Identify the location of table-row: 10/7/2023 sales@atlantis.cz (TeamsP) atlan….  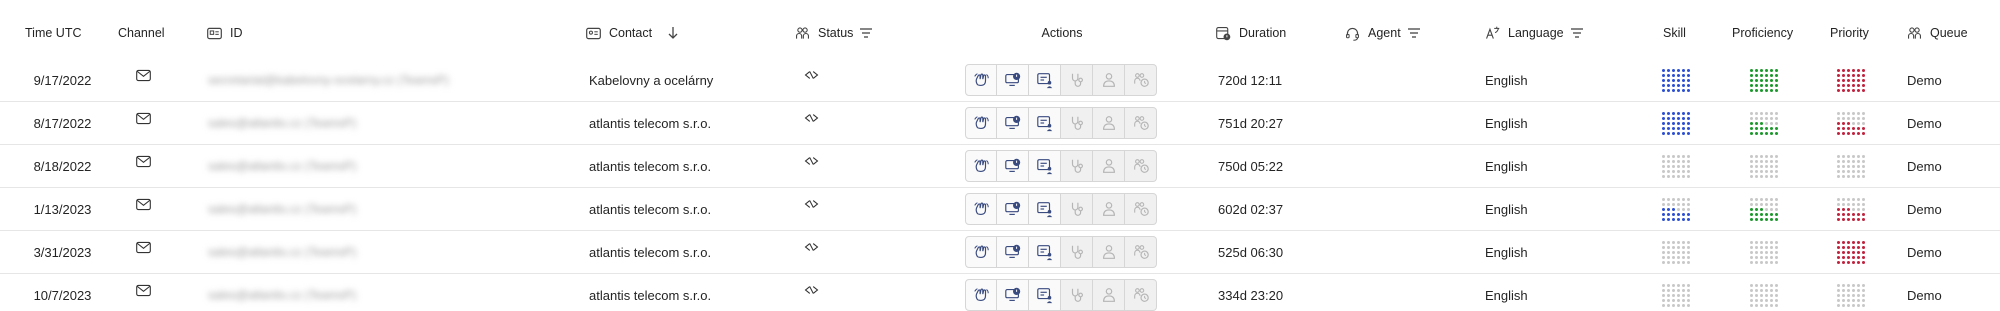
(1000, 292).